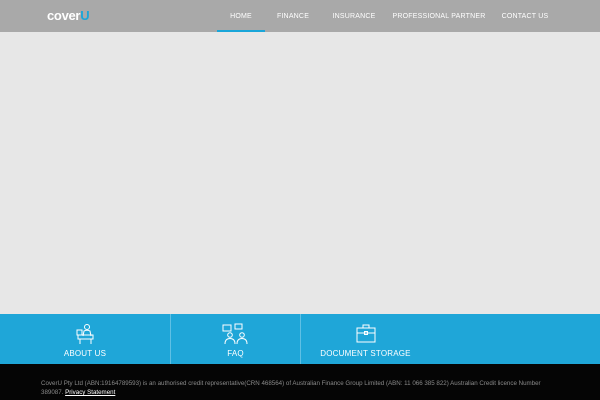 The width and height of the screenshot is (600, 400). What do you see at coordinates (439, 16) in the screenshot?
I see `nav-professional-partner: PROFESSIONAL PARTNER` at bounding box center [439, 16].